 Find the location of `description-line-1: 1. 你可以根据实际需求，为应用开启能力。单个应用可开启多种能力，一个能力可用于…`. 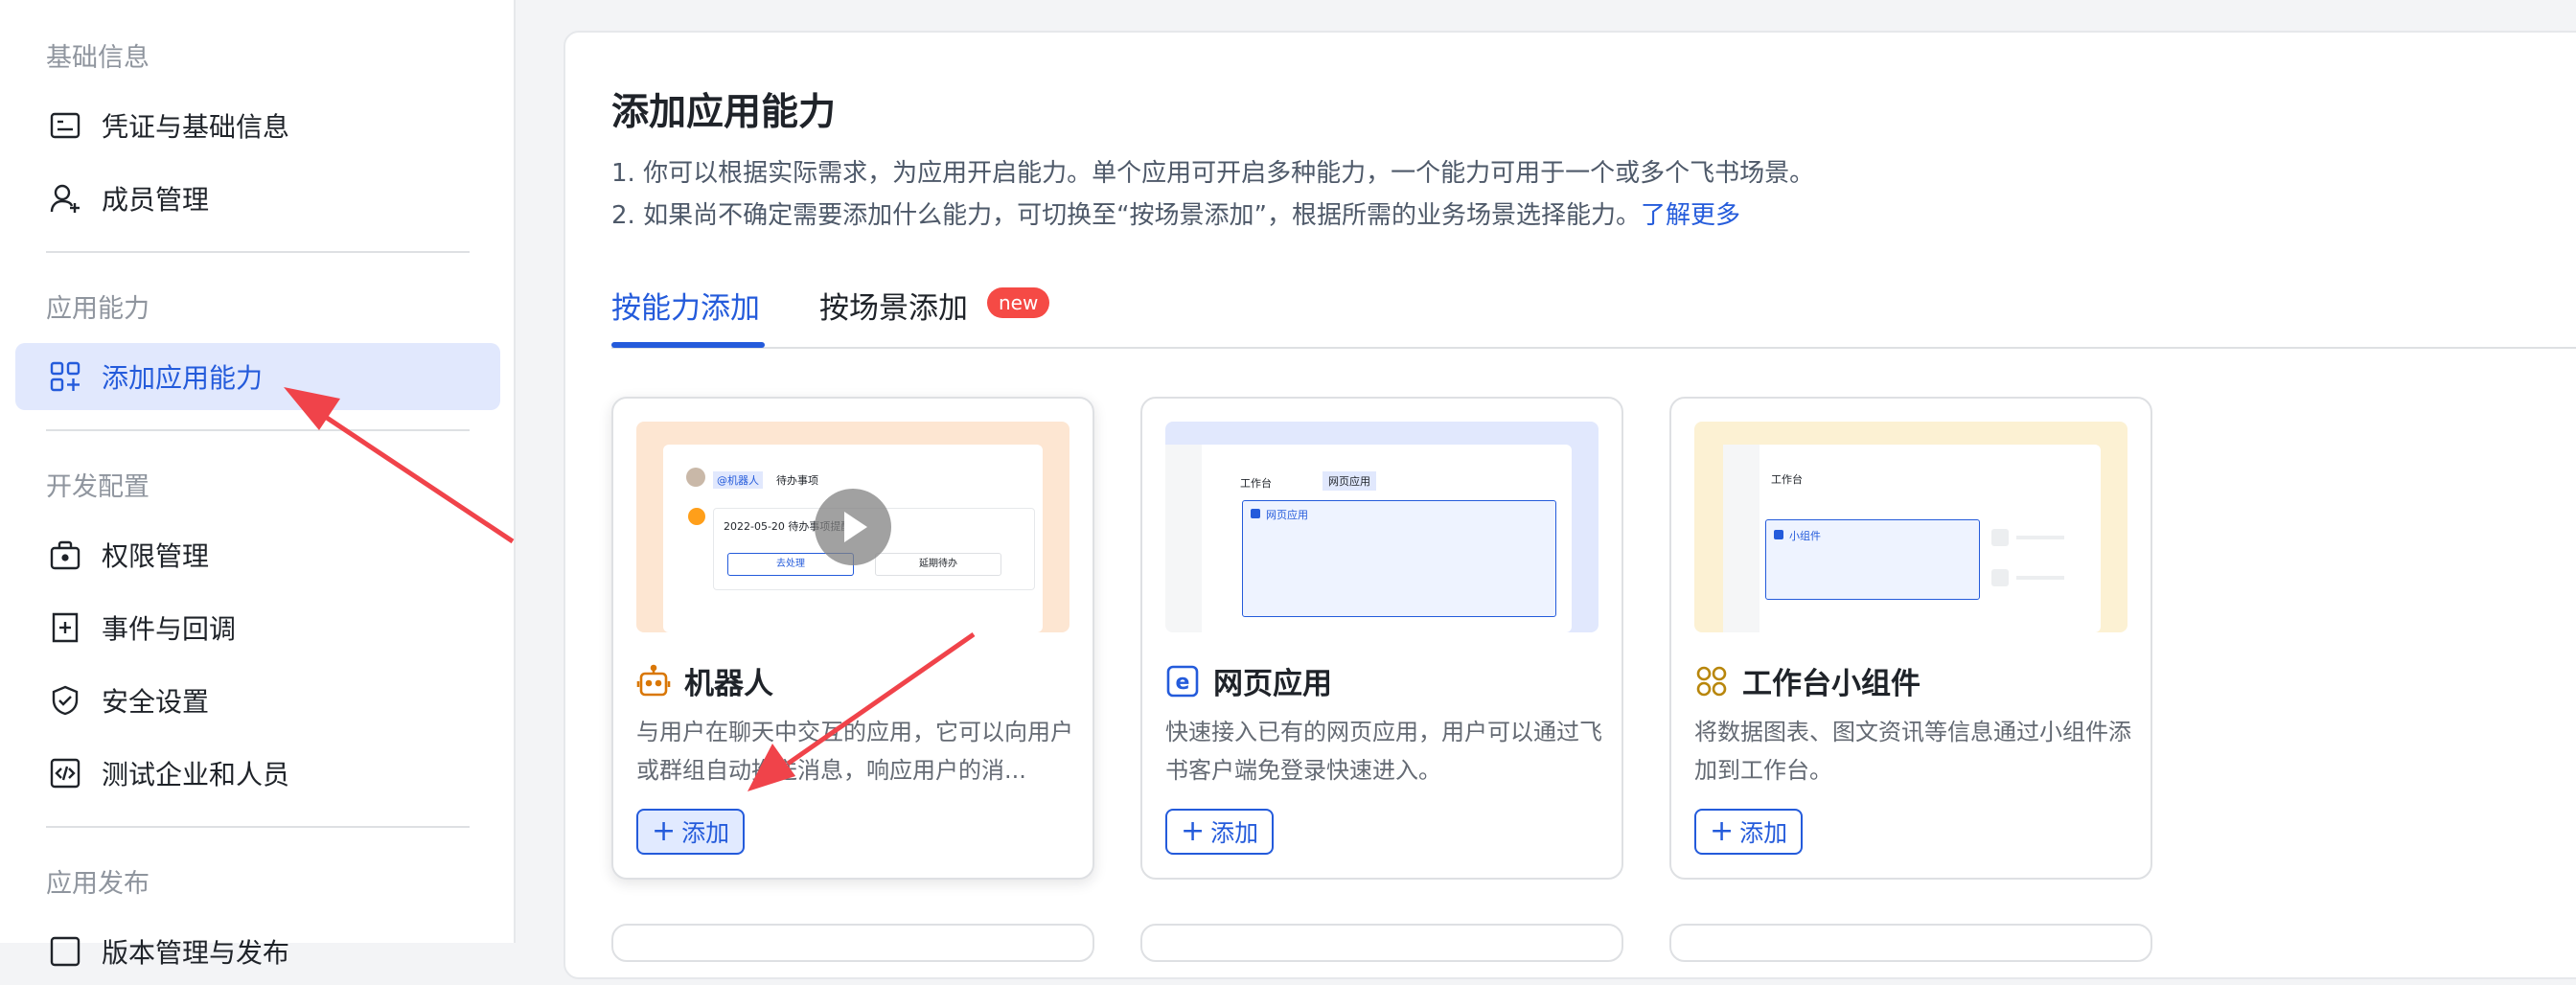

description-line-1: 1. 你可以根据实际需求，为应用开启能力。单个应用可开启多种能力，一个能力可用于… is located at coordinates (1213, 174).